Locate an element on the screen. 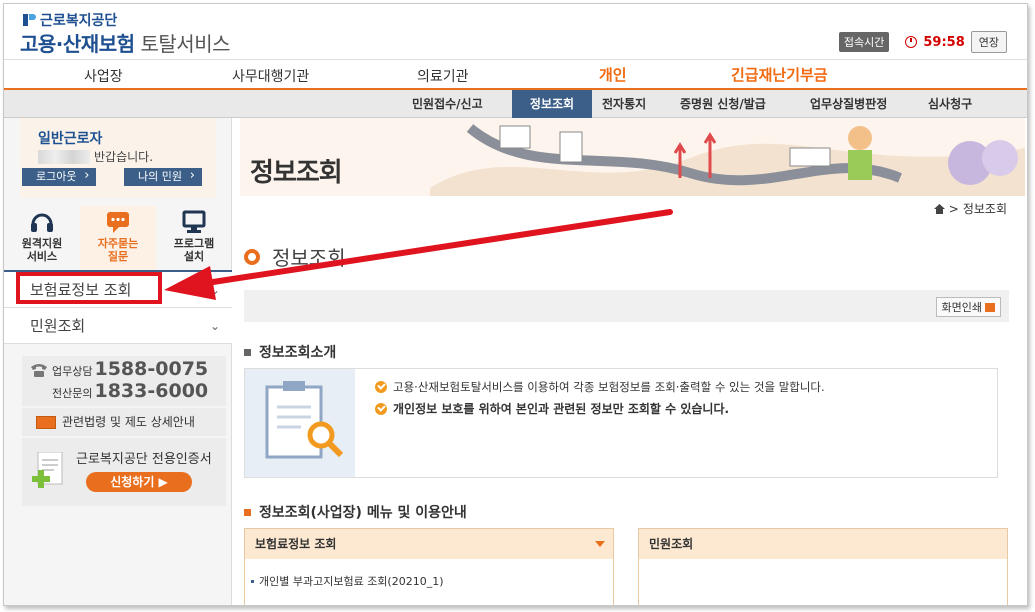  quick-link-label: 자주묻는 is located at coordinates (118, 243).